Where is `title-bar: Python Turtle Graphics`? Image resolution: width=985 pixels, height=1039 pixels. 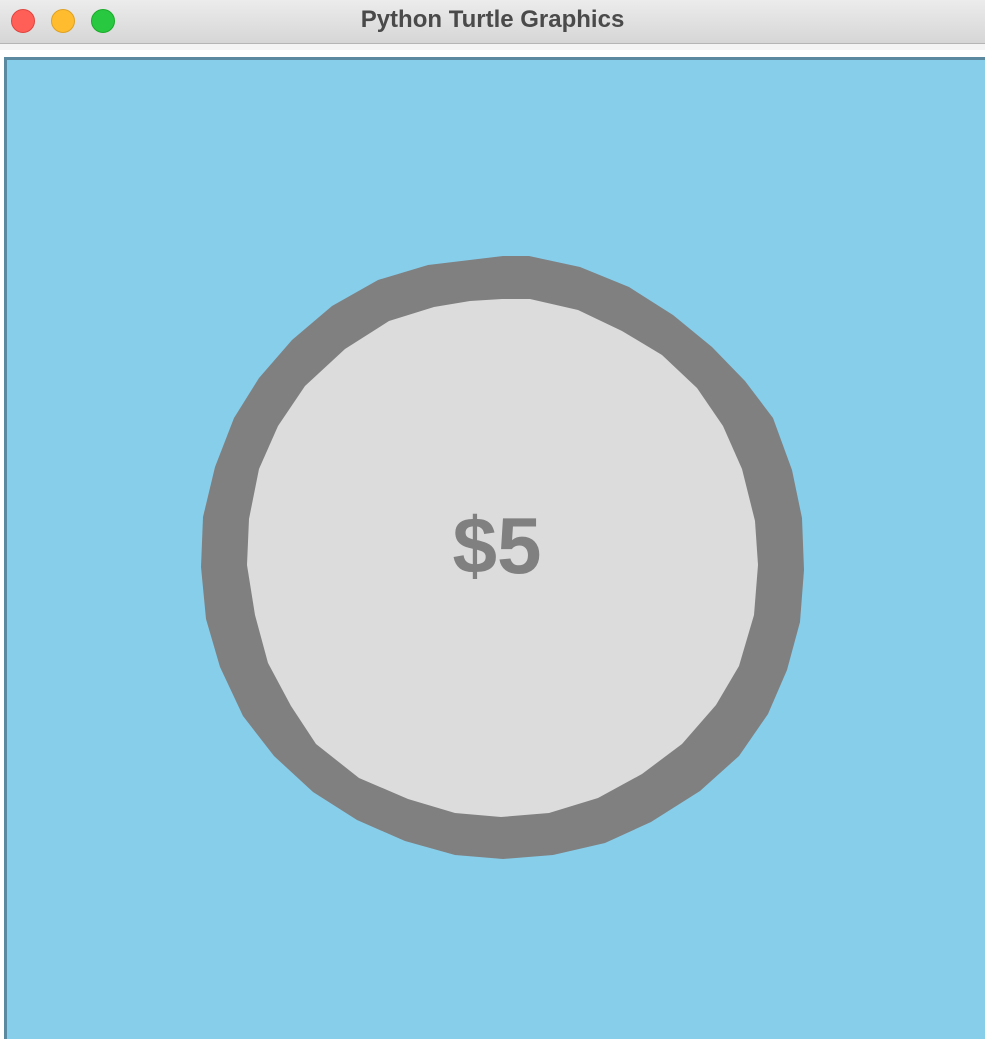 title-bar: Python Turtle Graphics is located at coordinates (492, 22).